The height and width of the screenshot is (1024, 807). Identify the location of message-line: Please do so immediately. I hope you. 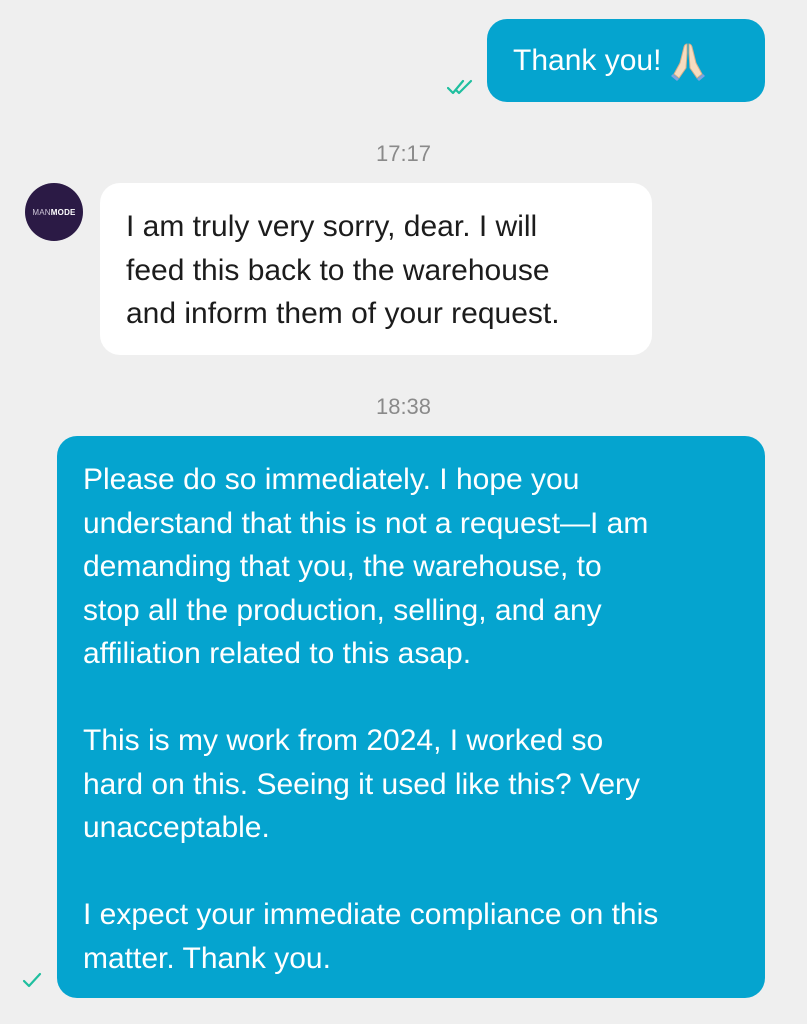
(331, 479).